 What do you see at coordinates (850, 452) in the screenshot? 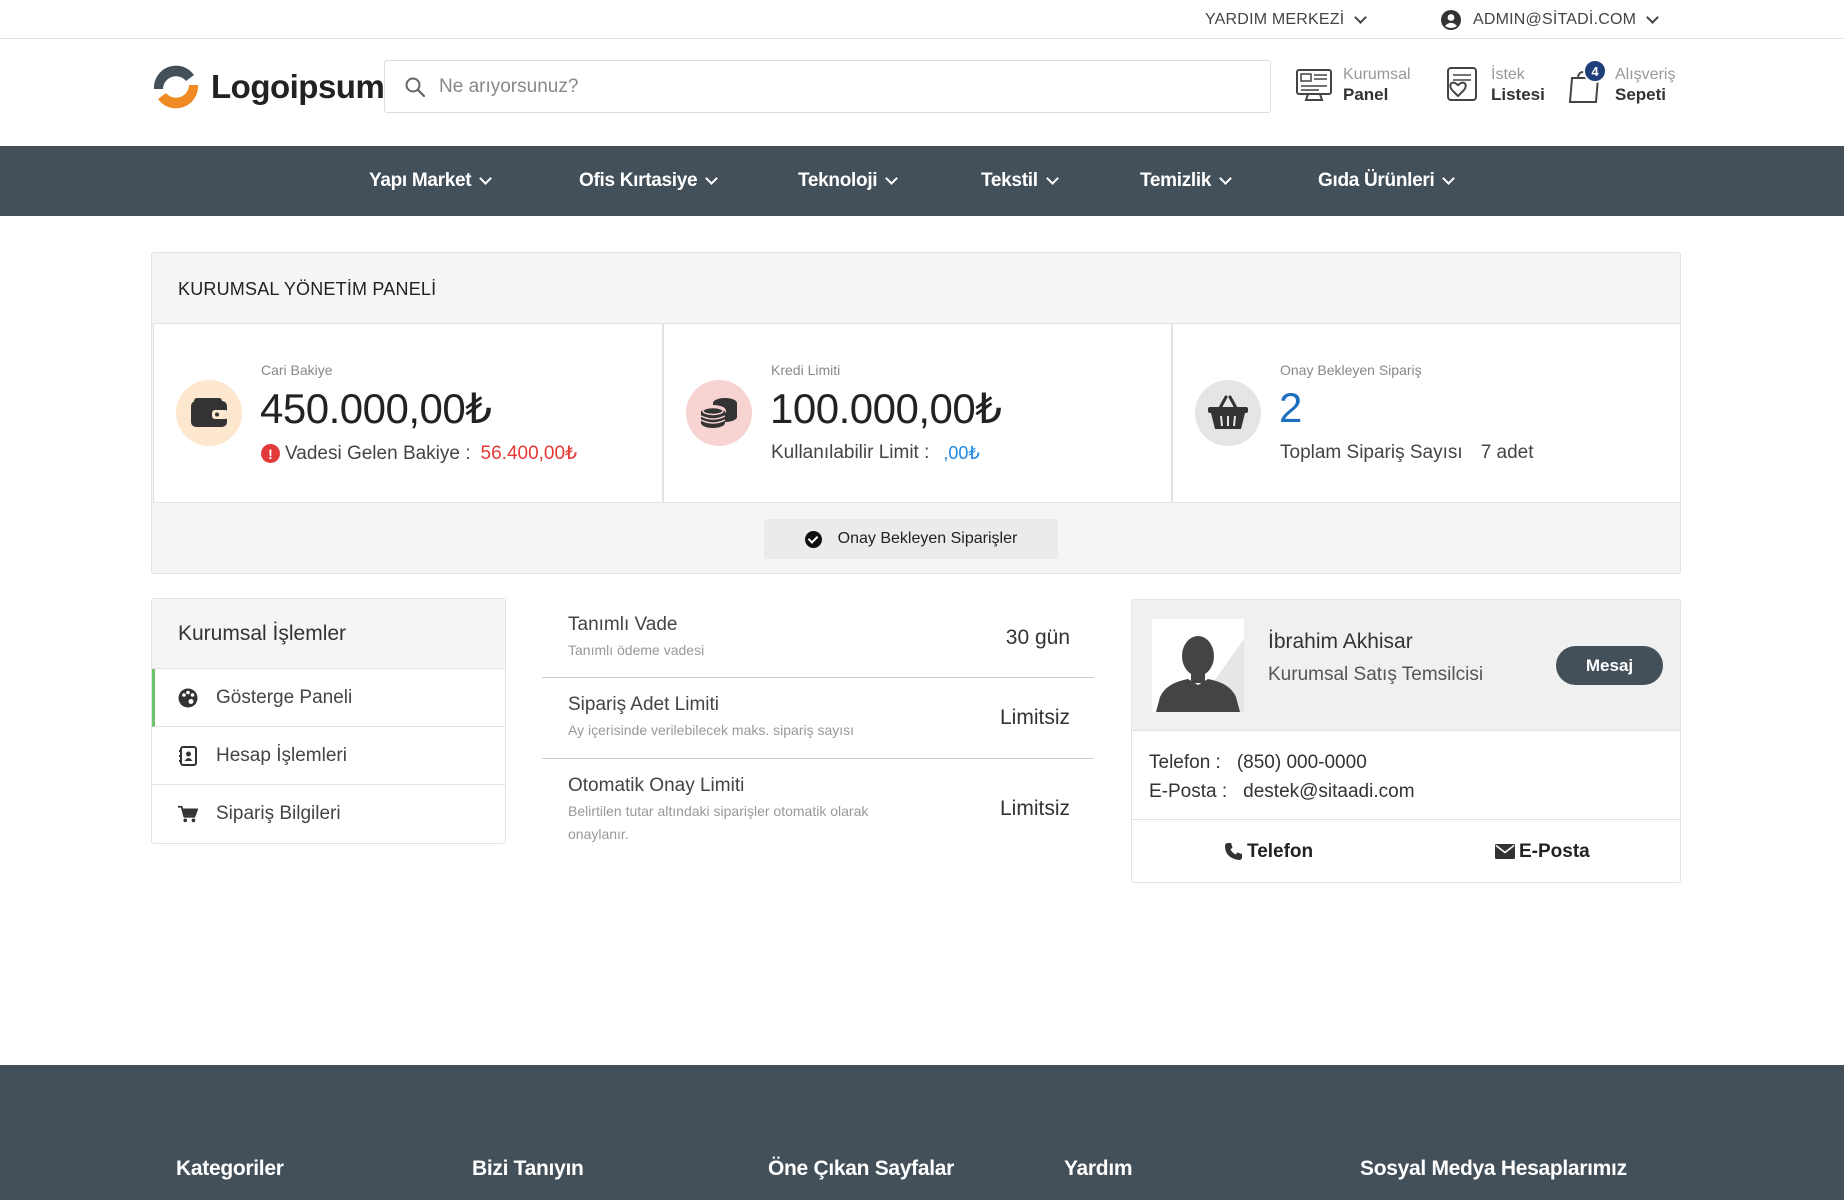
I see `available-limit-label: Kullanılabilir Limit :` at bounding box center [850, 452].